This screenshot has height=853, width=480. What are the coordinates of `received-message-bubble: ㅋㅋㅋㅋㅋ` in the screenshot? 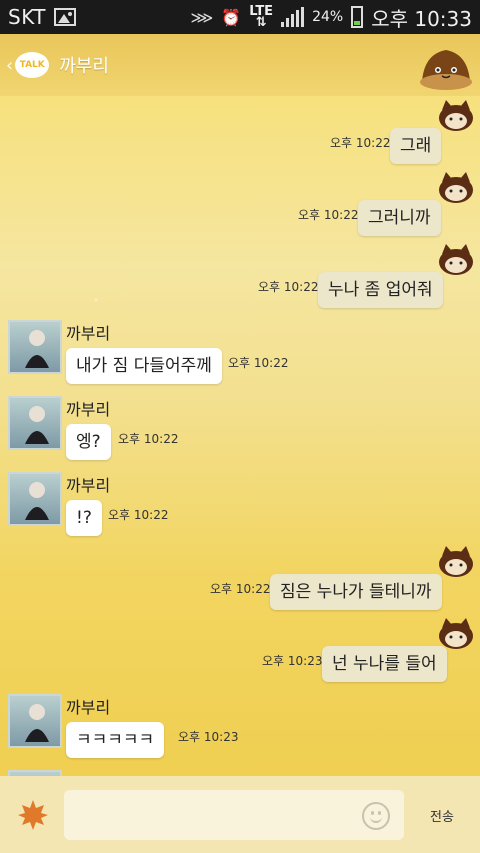 It's located at (115, 740).